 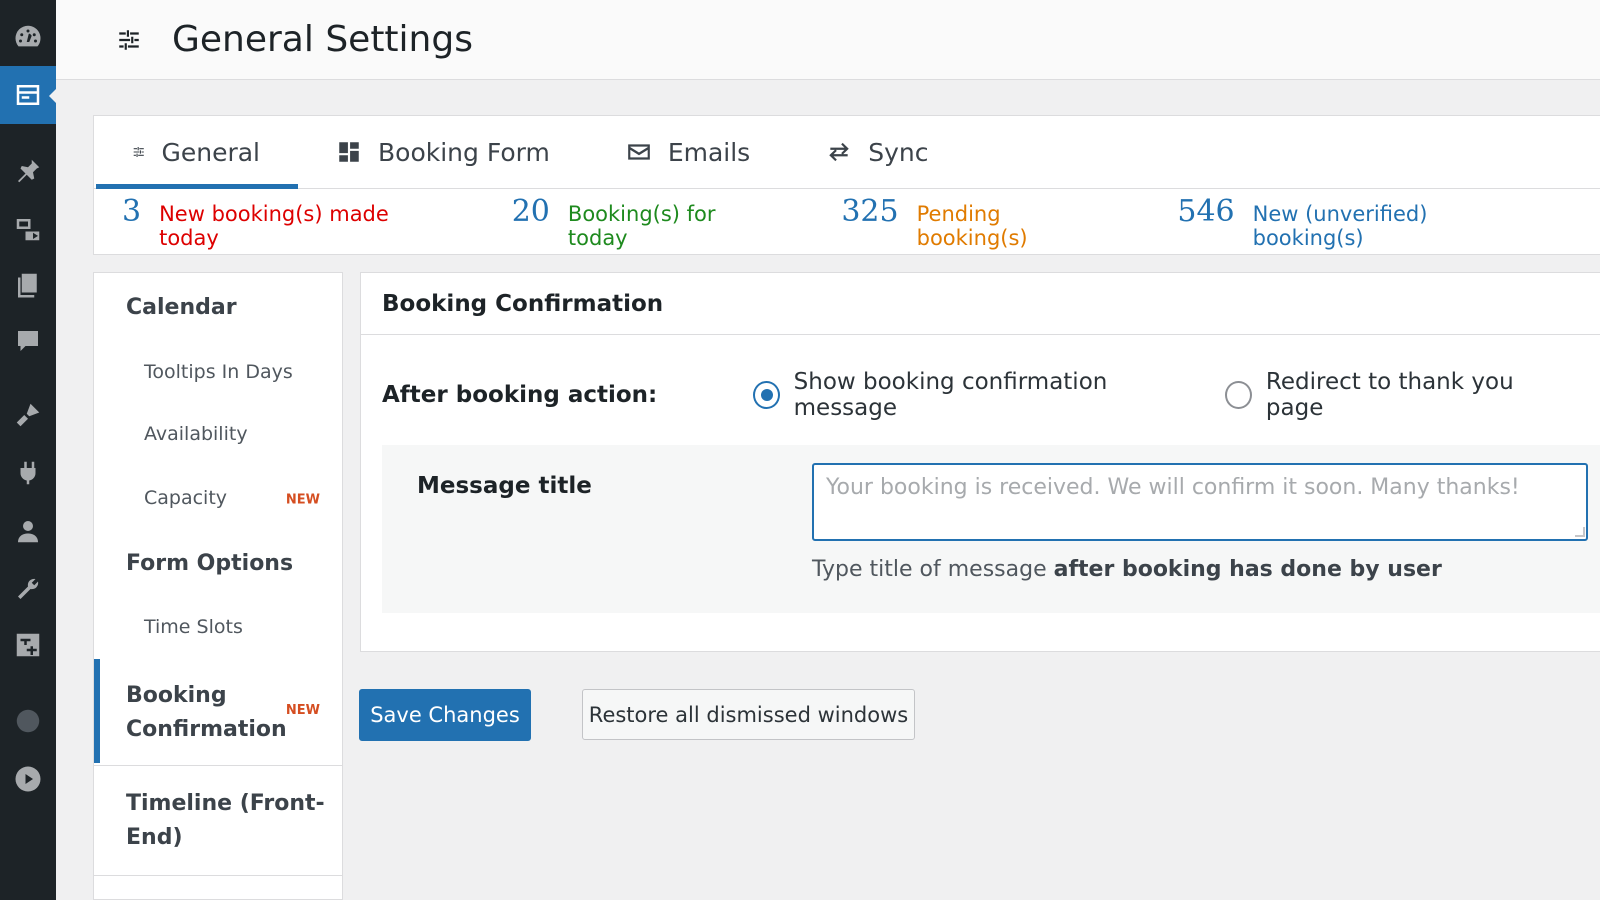 I want to click on tab-booking-form: Booking Form, so click(x=443, y=152).